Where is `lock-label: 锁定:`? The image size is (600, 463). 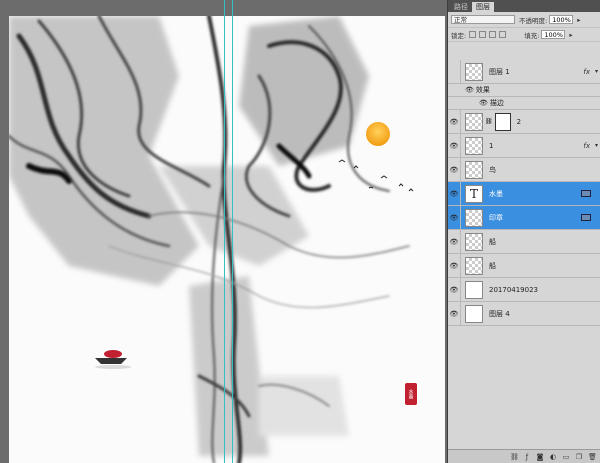
lock-label: 锁定: is located at coordinates (459, 35).